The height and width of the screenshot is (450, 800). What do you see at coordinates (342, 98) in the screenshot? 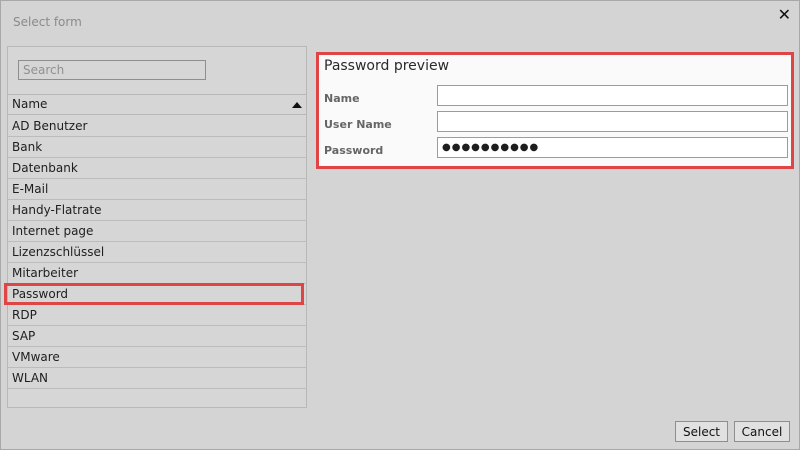
I see `name-label: Name` at bounding box center [342, 98].